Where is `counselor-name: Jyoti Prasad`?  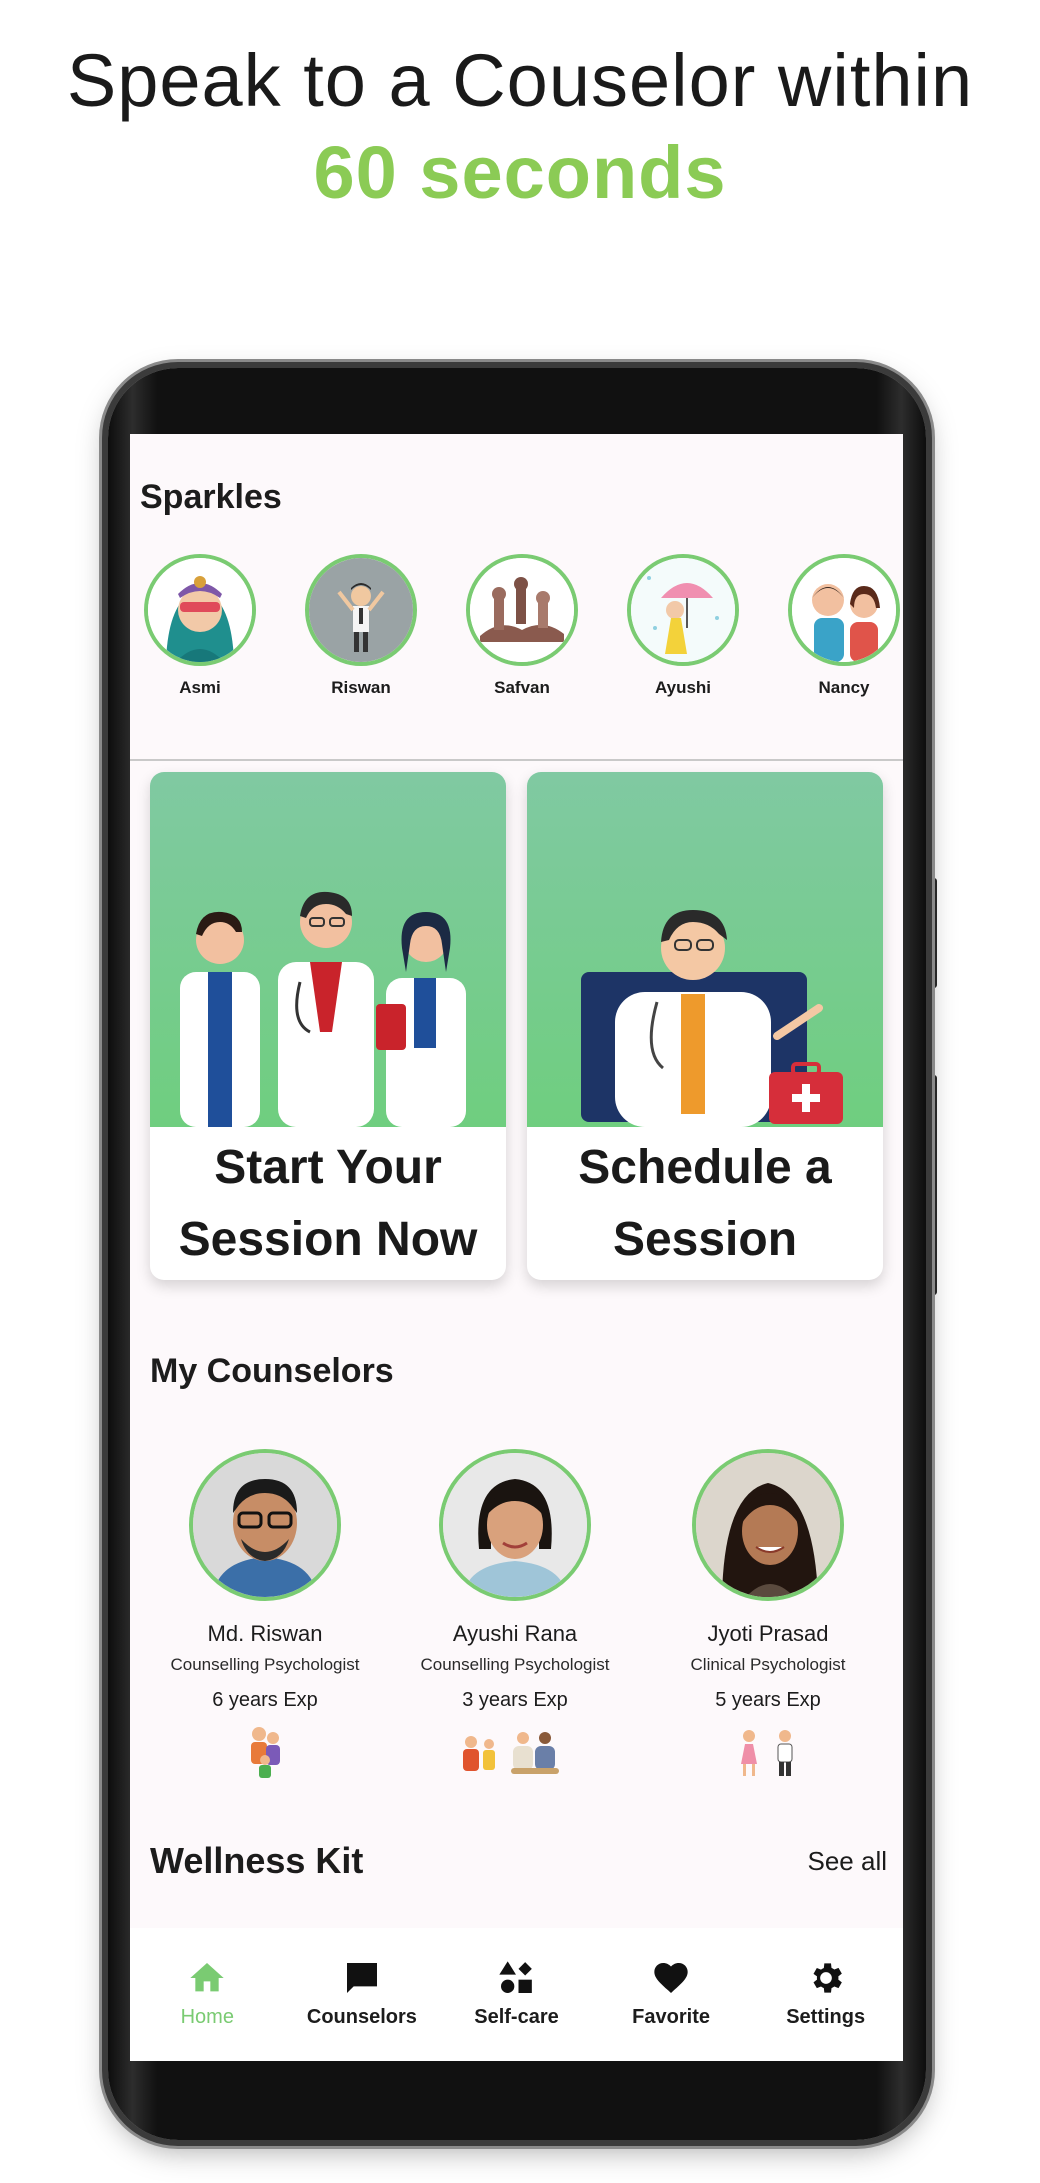
counselor-name: Jyoti Prasad is located at coordinates (768, 1633).